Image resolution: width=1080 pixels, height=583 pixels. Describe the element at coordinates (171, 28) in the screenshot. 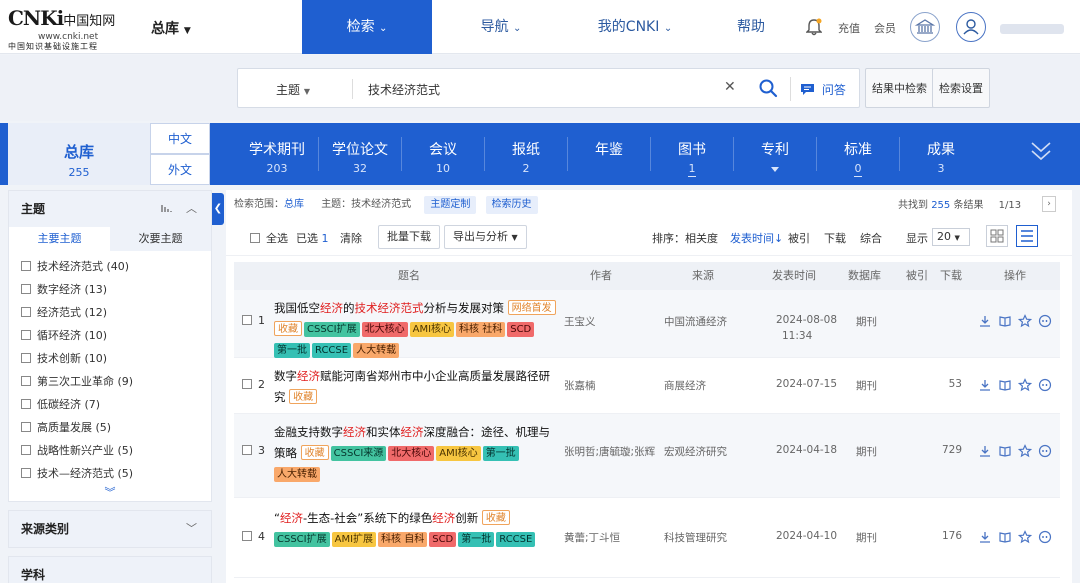

I see `database-dropdown: 总库 ▼` at that location.